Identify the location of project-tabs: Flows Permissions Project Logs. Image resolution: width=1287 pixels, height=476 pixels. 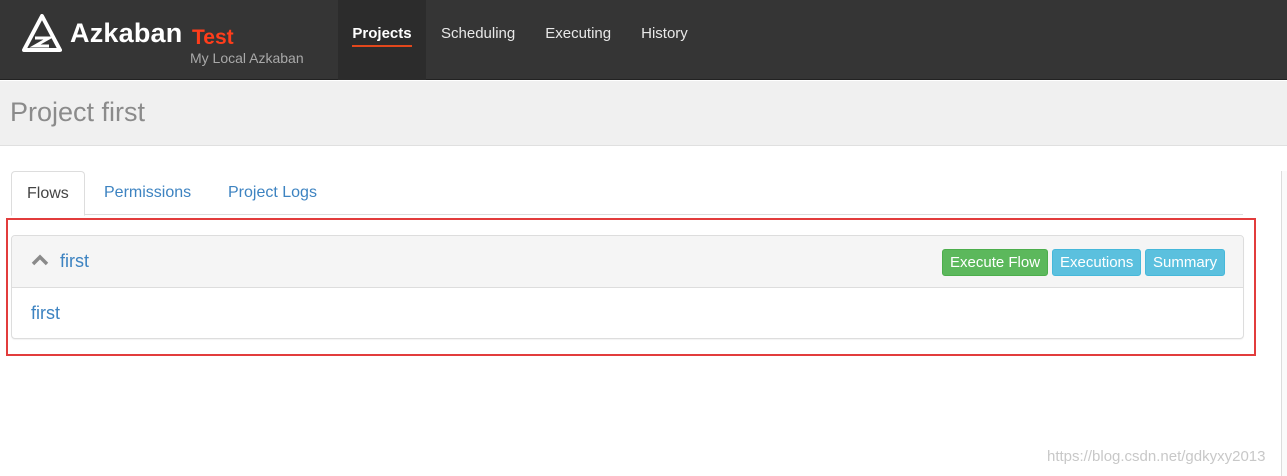
(627, 193).